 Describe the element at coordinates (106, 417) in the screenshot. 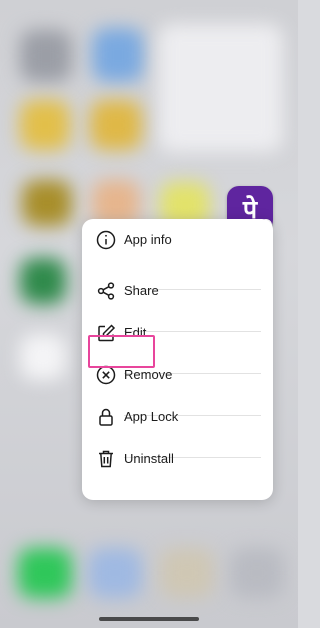

I see `lock-icon` at that location.